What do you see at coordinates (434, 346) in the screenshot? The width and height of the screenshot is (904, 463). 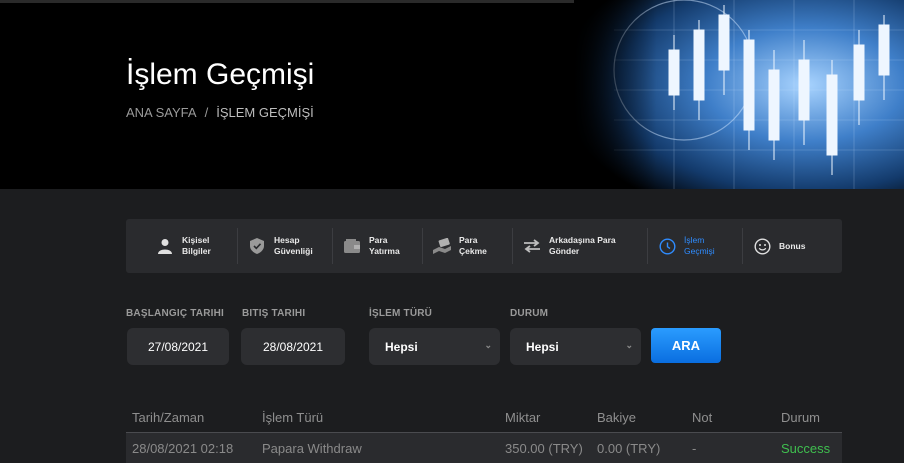 I see `transaction-type-select: Hepsi ⌄` at bounding box center [434, 346].